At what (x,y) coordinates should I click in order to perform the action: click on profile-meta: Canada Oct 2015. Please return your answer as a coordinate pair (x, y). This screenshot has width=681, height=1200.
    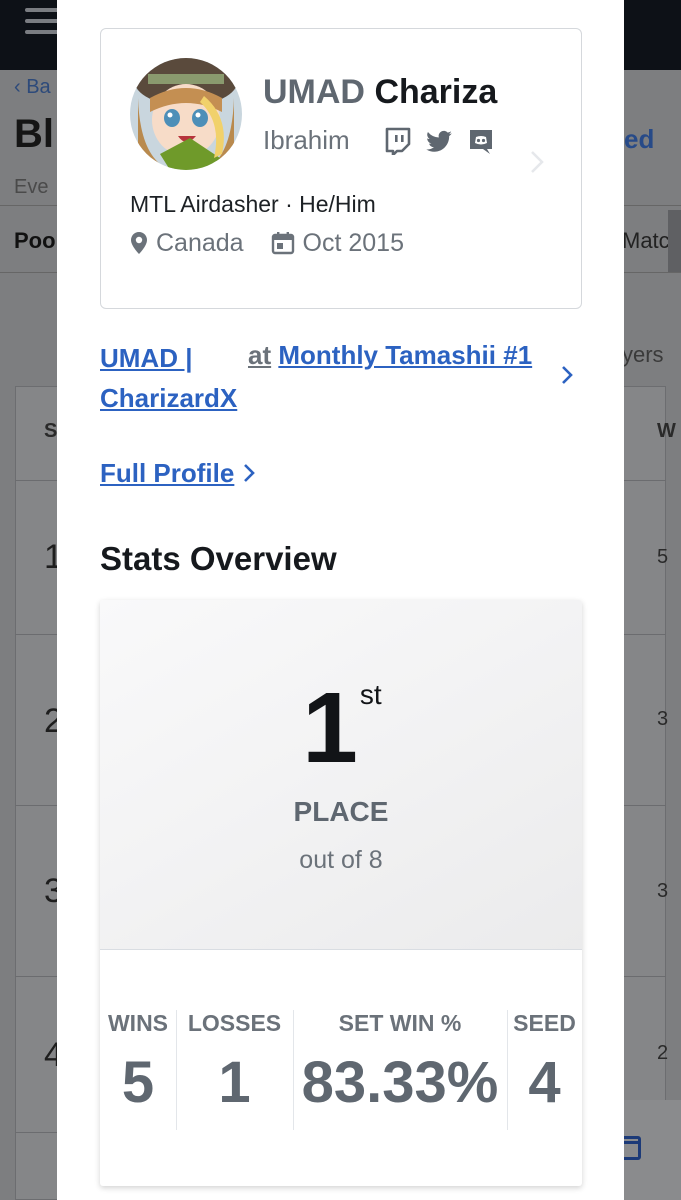
    Looking at the image, I should click on (277, 245).